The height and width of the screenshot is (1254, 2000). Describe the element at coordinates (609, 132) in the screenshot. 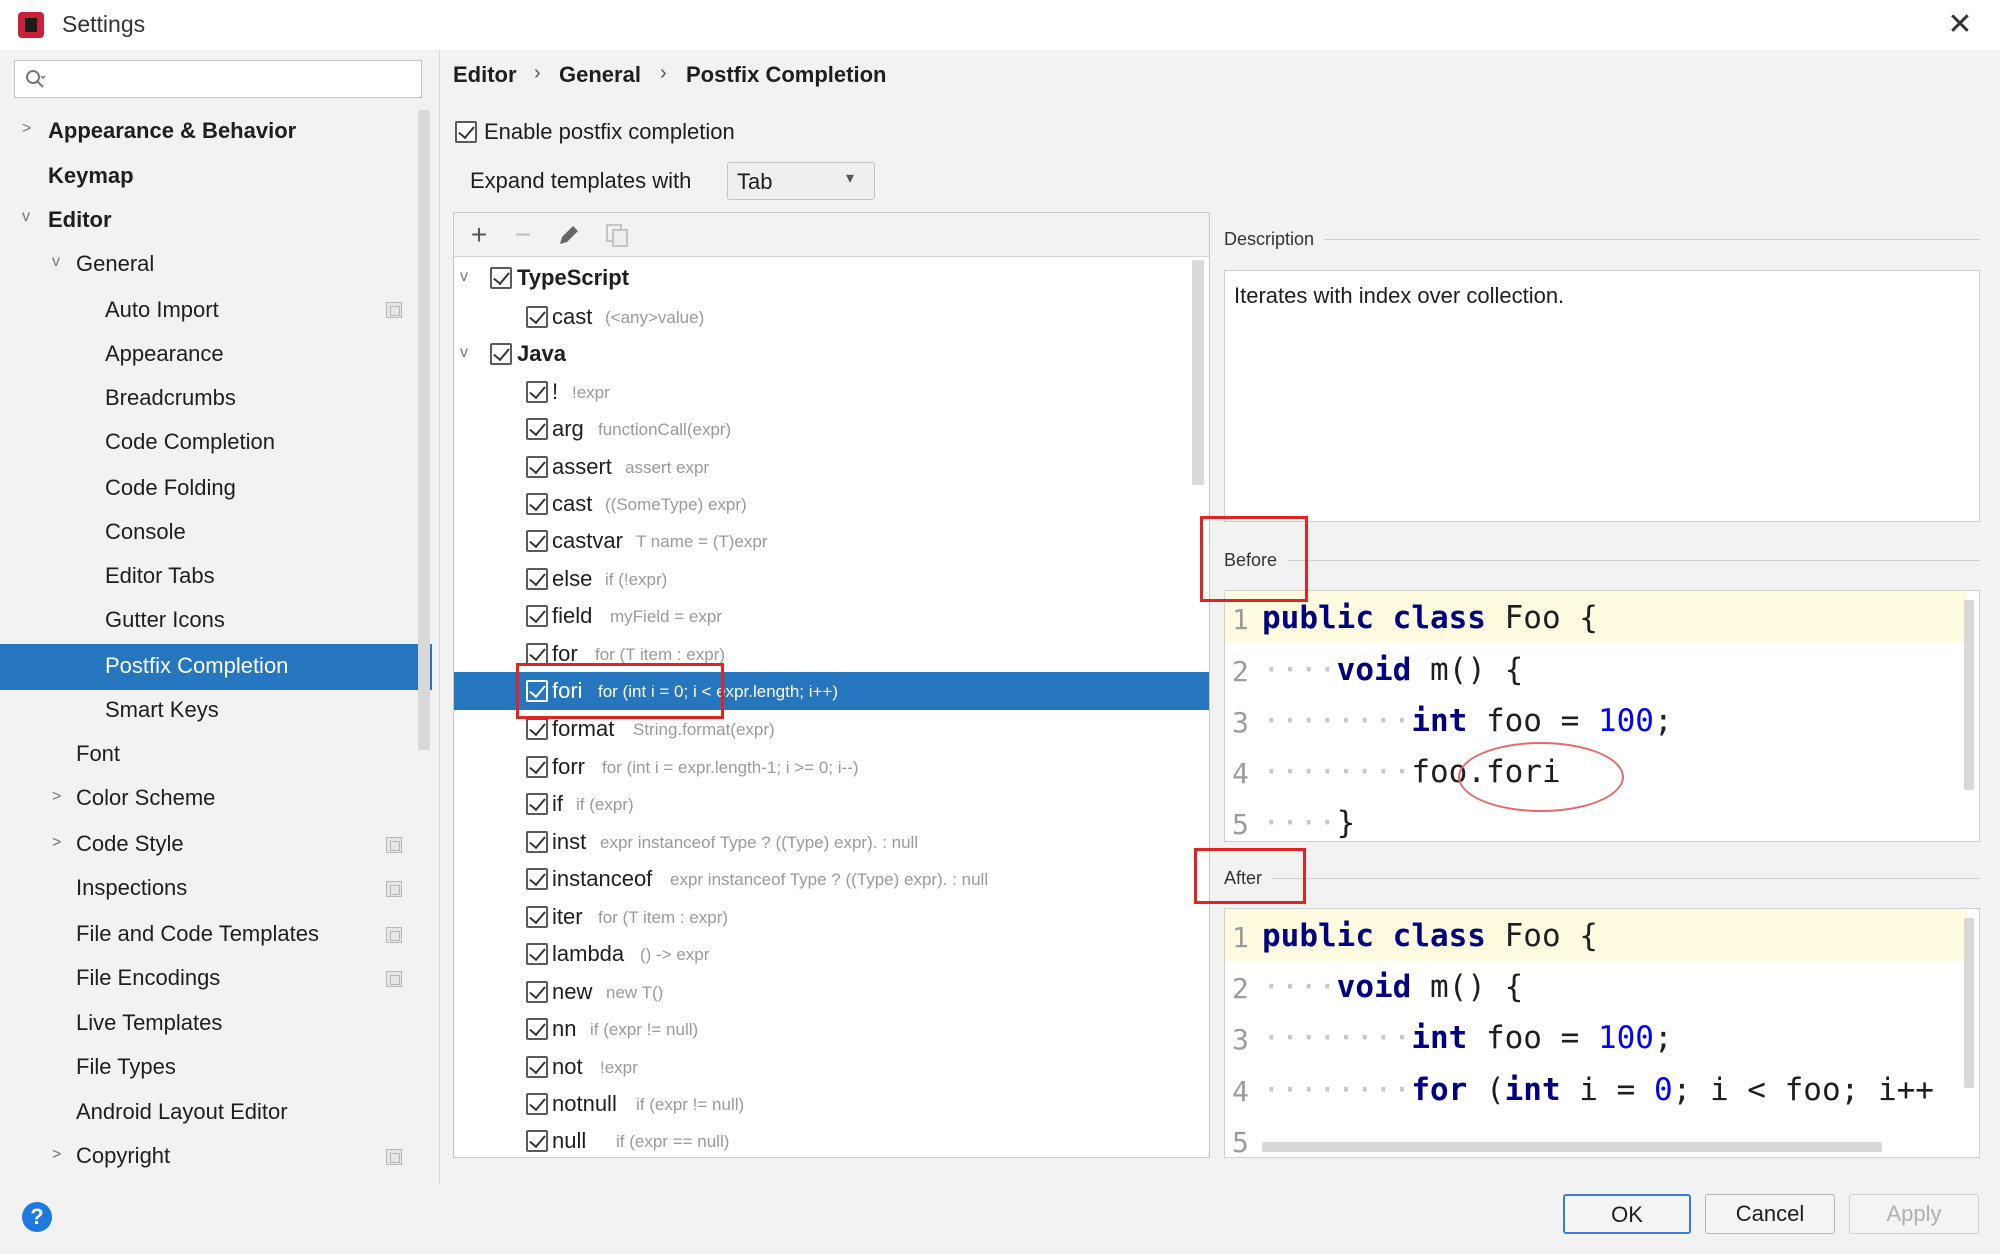

I see `enable-postfix-label: Enable postfix completion` at that location.